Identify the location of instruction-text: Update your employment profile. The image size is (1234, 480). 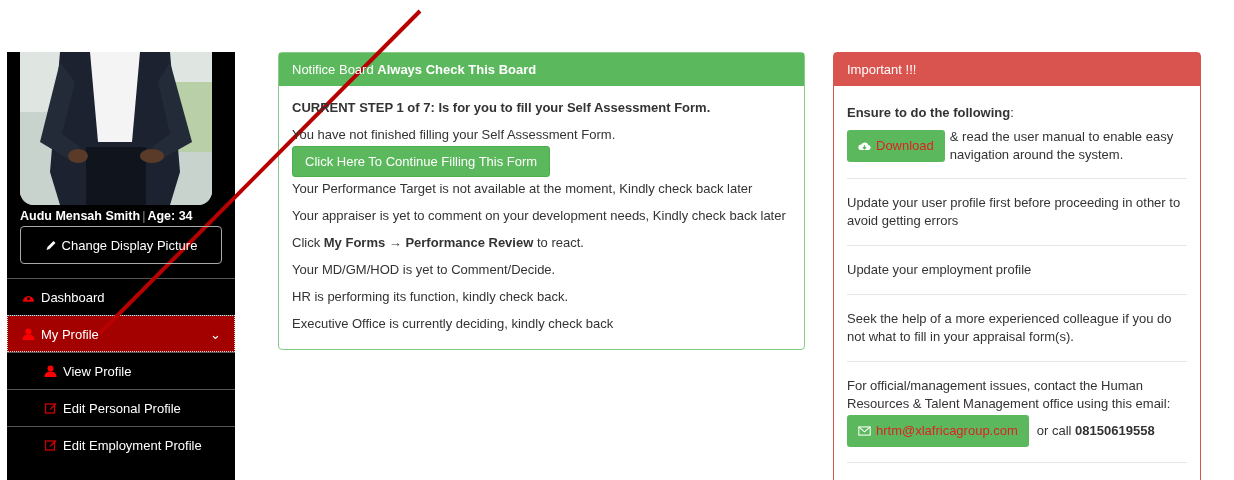
(940, 270).